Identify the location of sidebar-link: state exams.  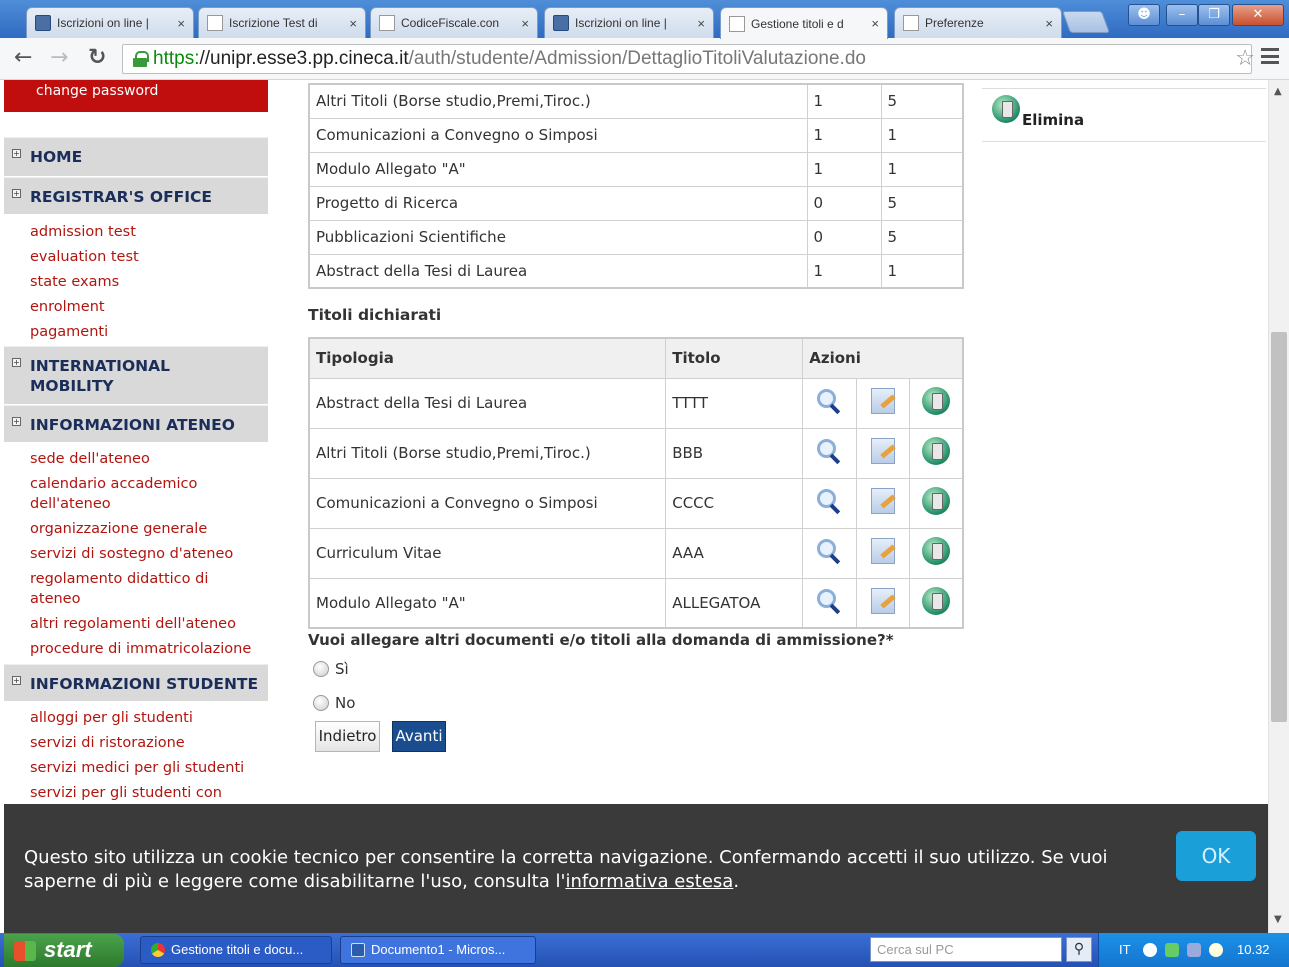
(148, 282).